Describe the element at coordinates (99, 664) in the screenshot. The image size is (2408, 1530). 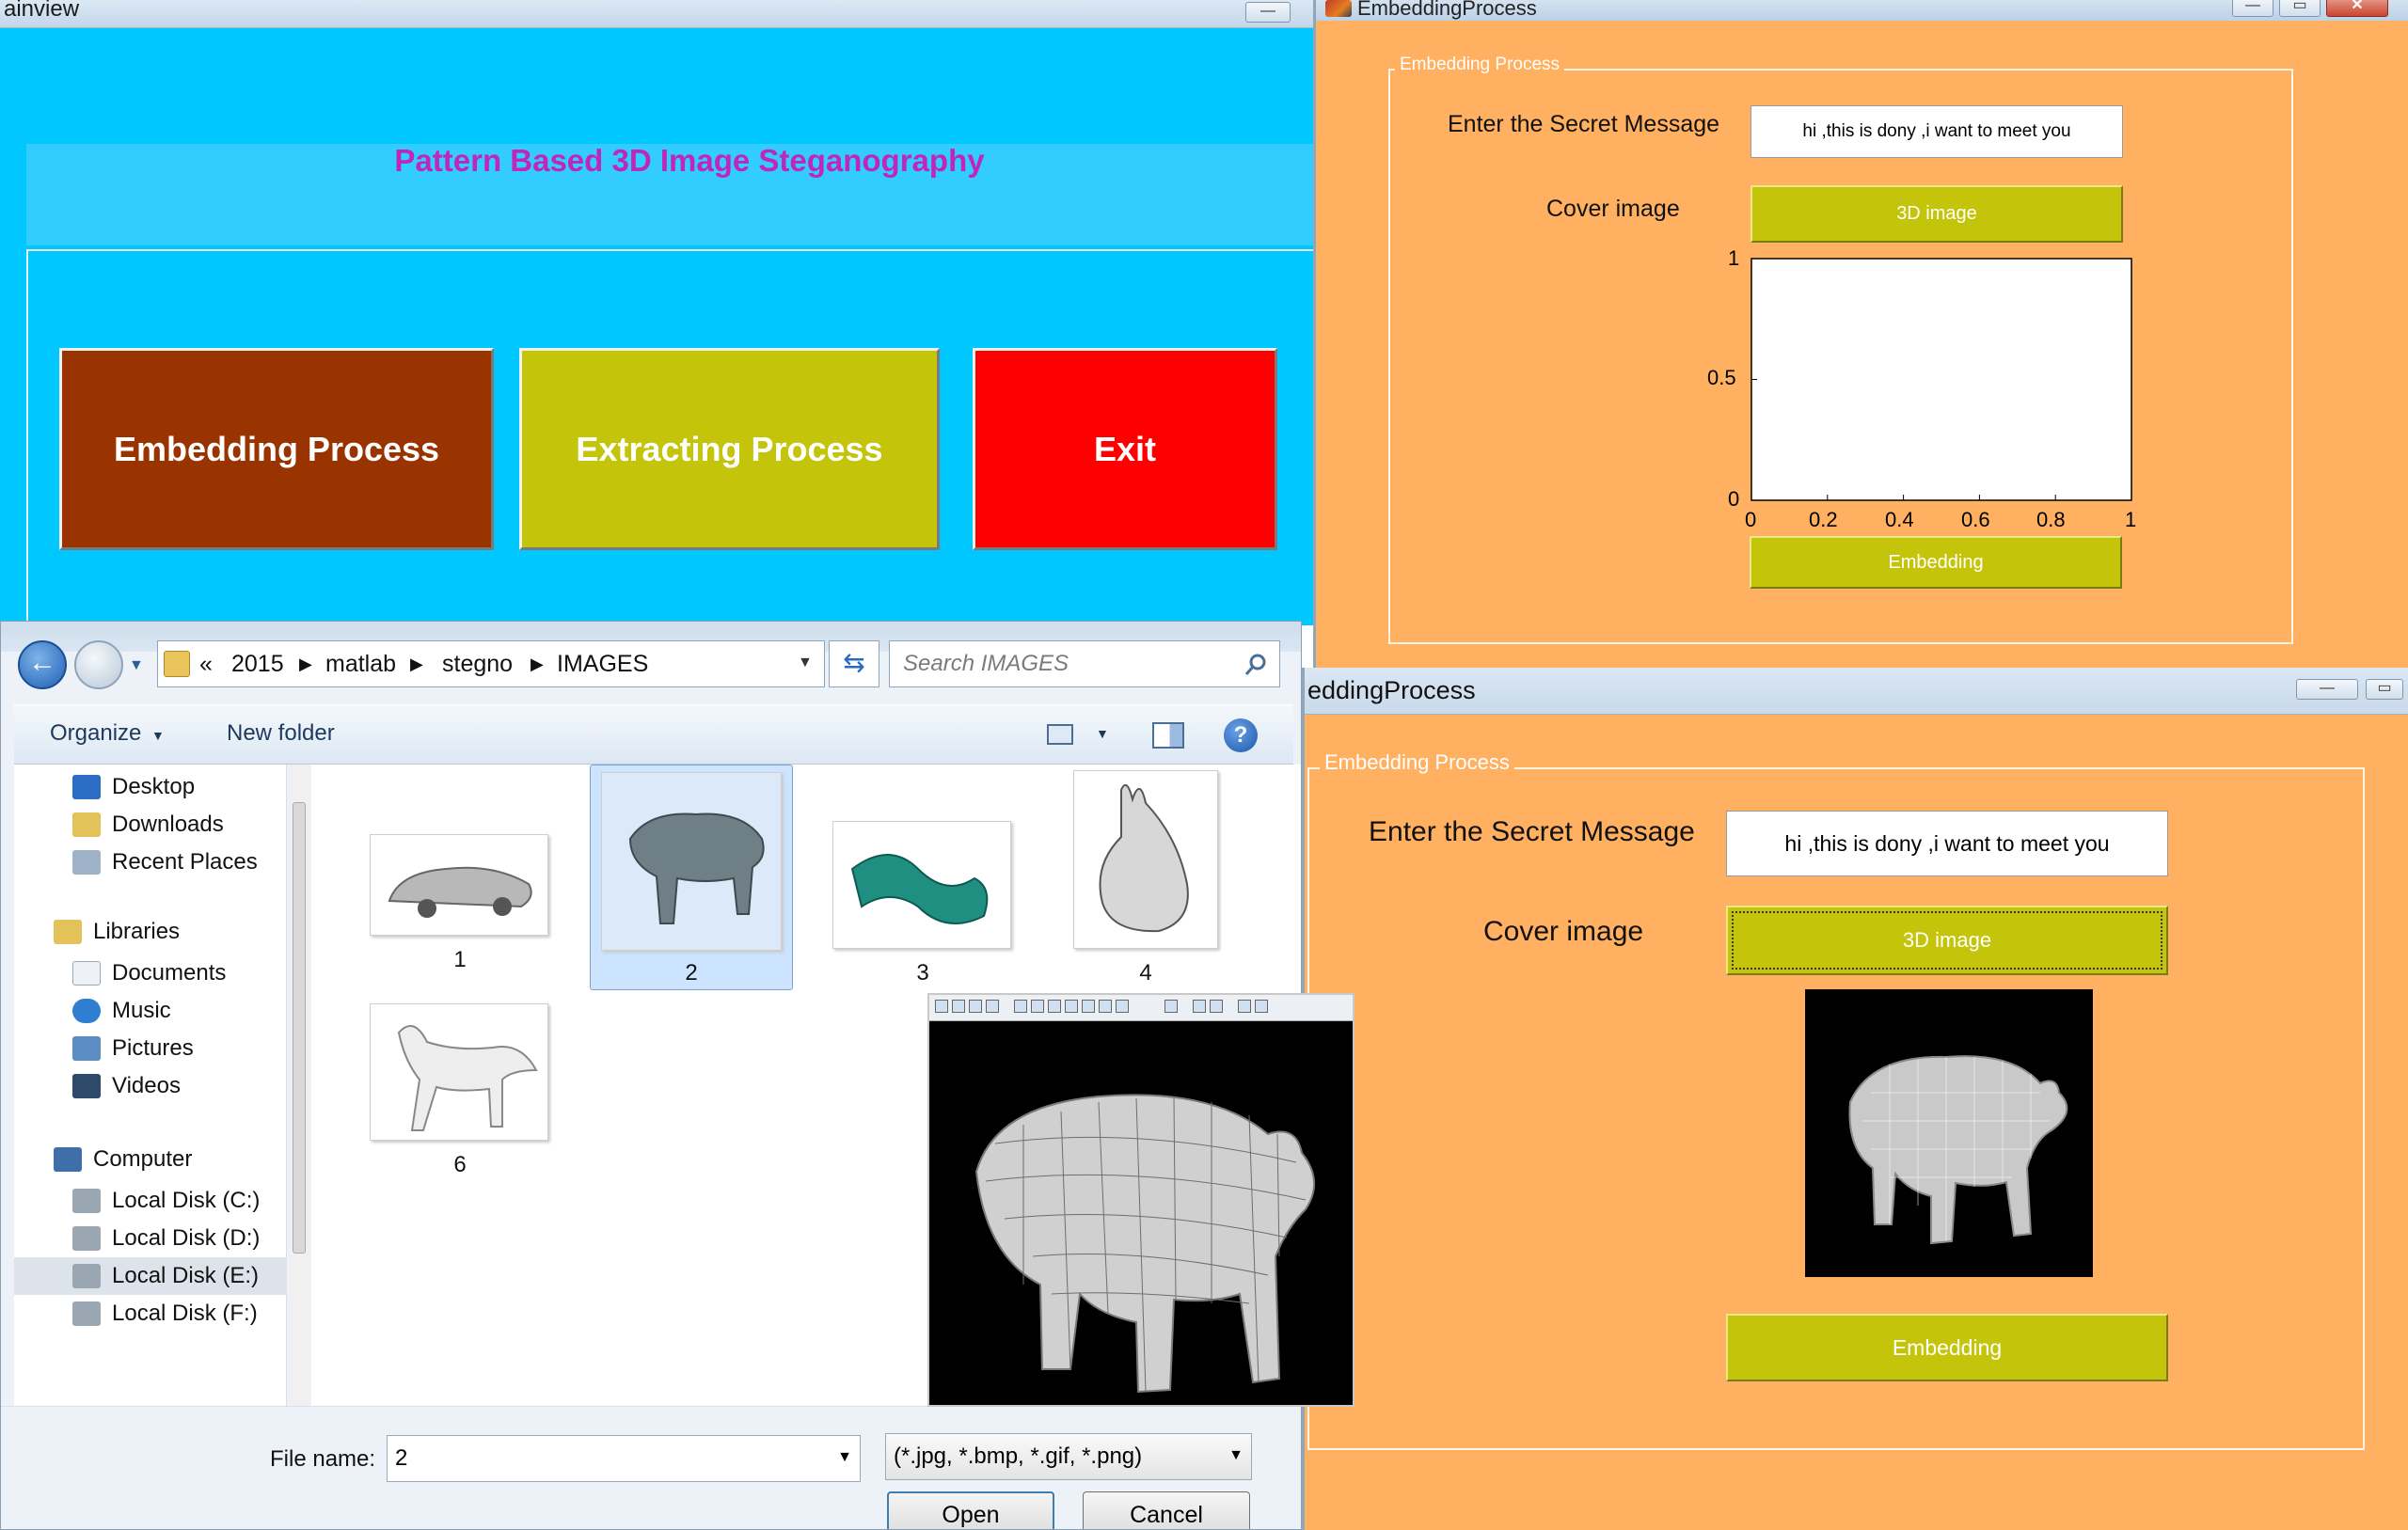
I see `forward-arrow-icon` at that location.